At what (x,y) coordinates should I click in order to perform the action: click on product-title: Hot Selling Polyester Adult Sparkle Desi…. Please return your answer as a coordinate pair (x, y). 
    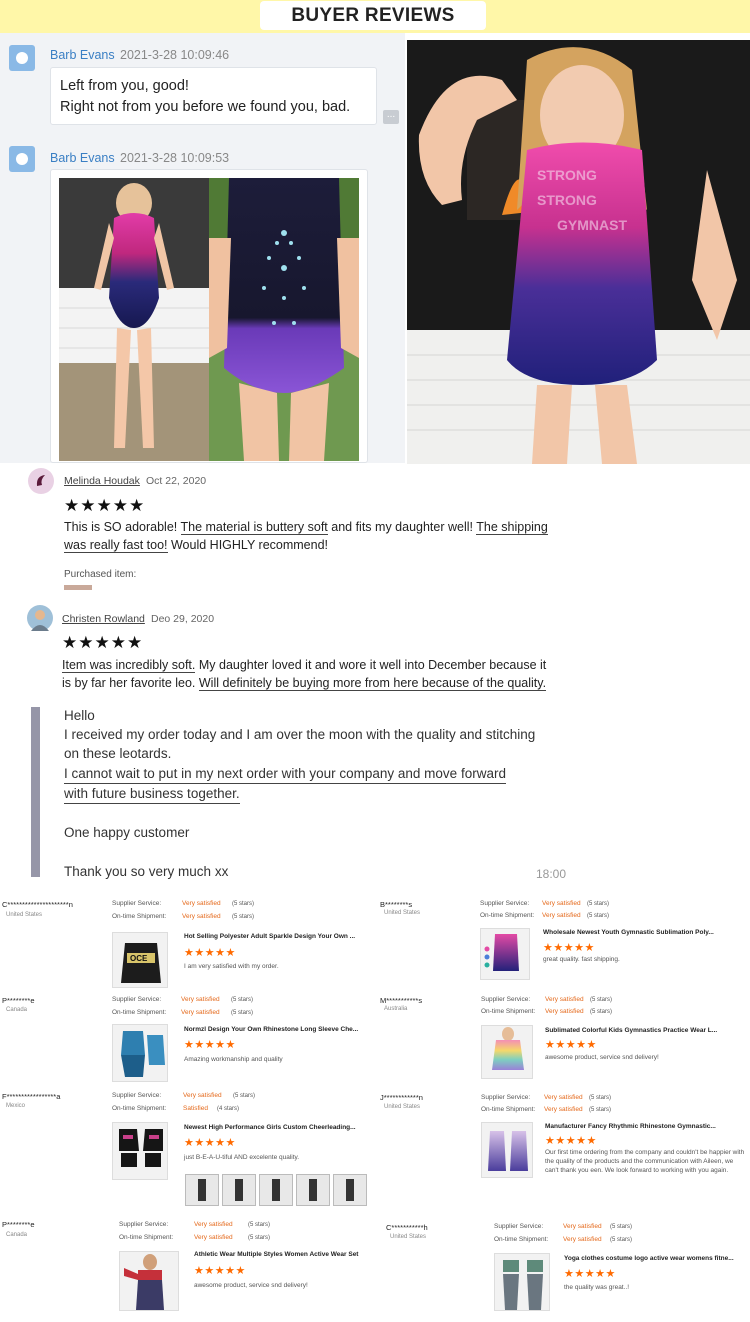
    Looking at the image, I should click on (279, 936).